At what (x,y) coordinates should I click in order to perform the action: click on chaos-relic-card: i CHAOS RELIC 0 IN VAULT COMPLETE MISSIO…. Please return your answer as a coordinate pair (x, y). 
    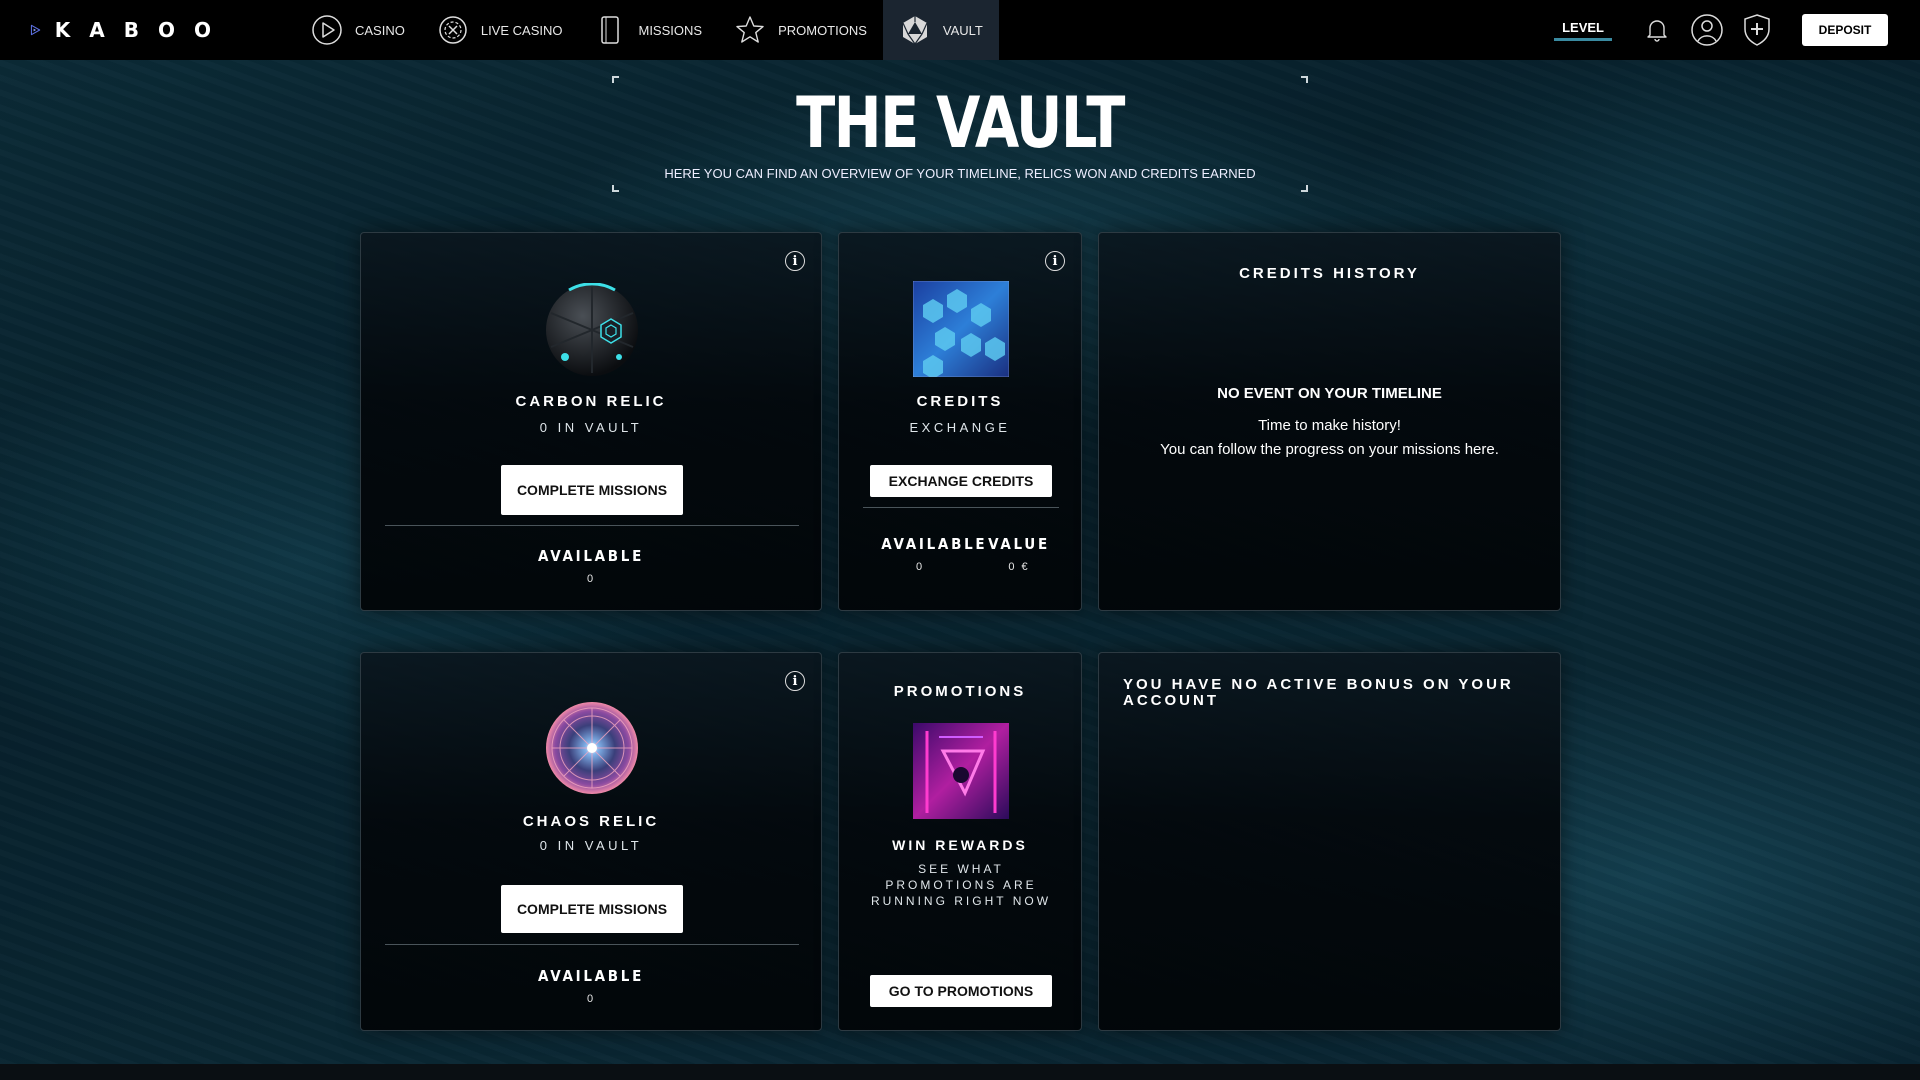
    Looking at the image, I should click on (591, 841).